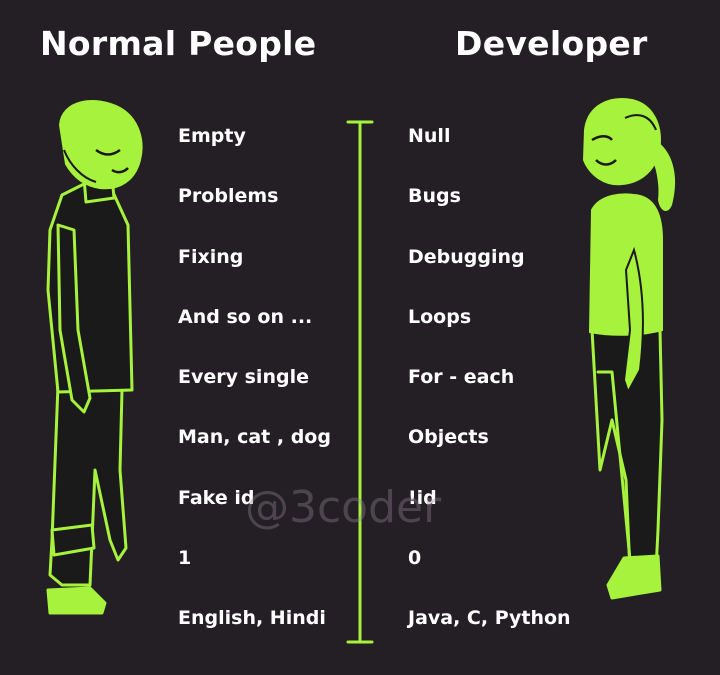  Describe the element at coordinates (185, 558) in the screenshot. I see `left-term-item: 1` at that location.